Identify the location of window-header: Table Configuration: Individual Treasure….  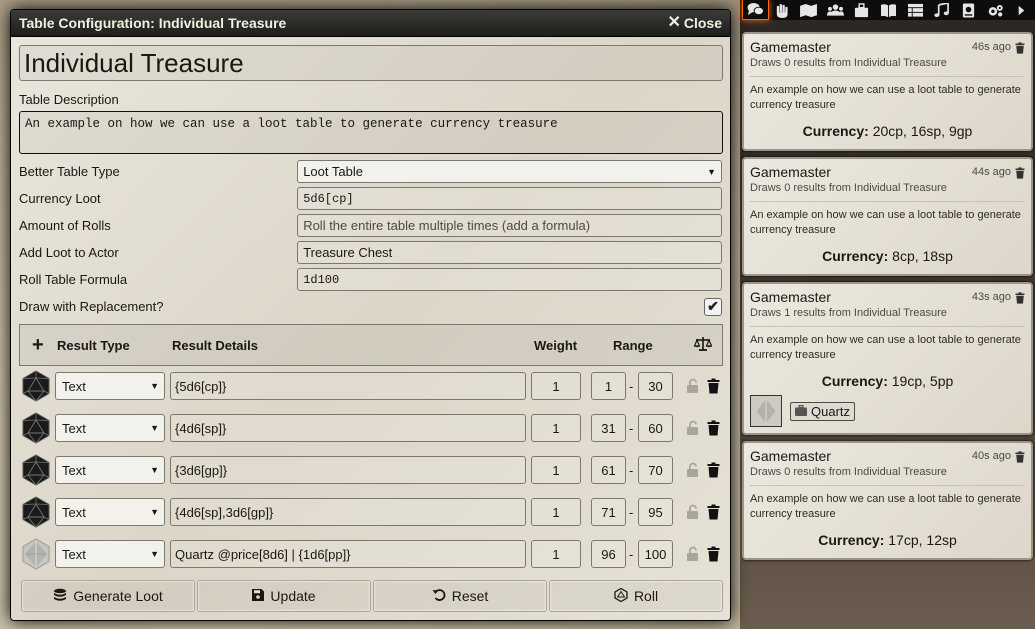
(370, 23).